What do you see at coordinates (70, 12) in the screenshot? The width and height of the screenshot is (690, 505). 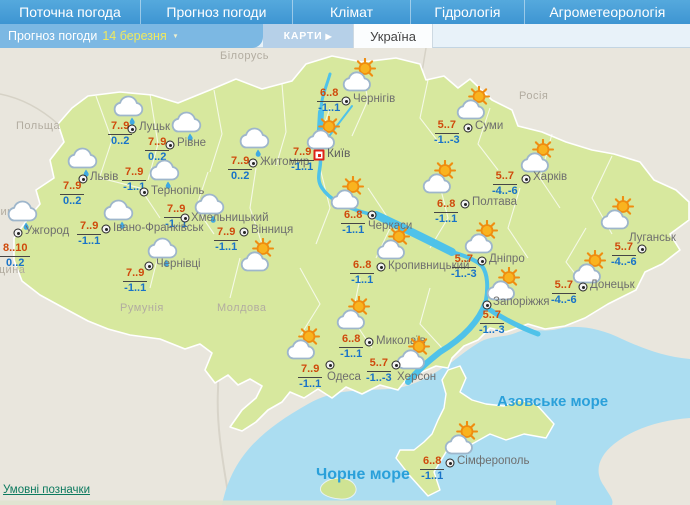 I see `nav-tab-1: Поточна погода` at bounding box center [70, 12].